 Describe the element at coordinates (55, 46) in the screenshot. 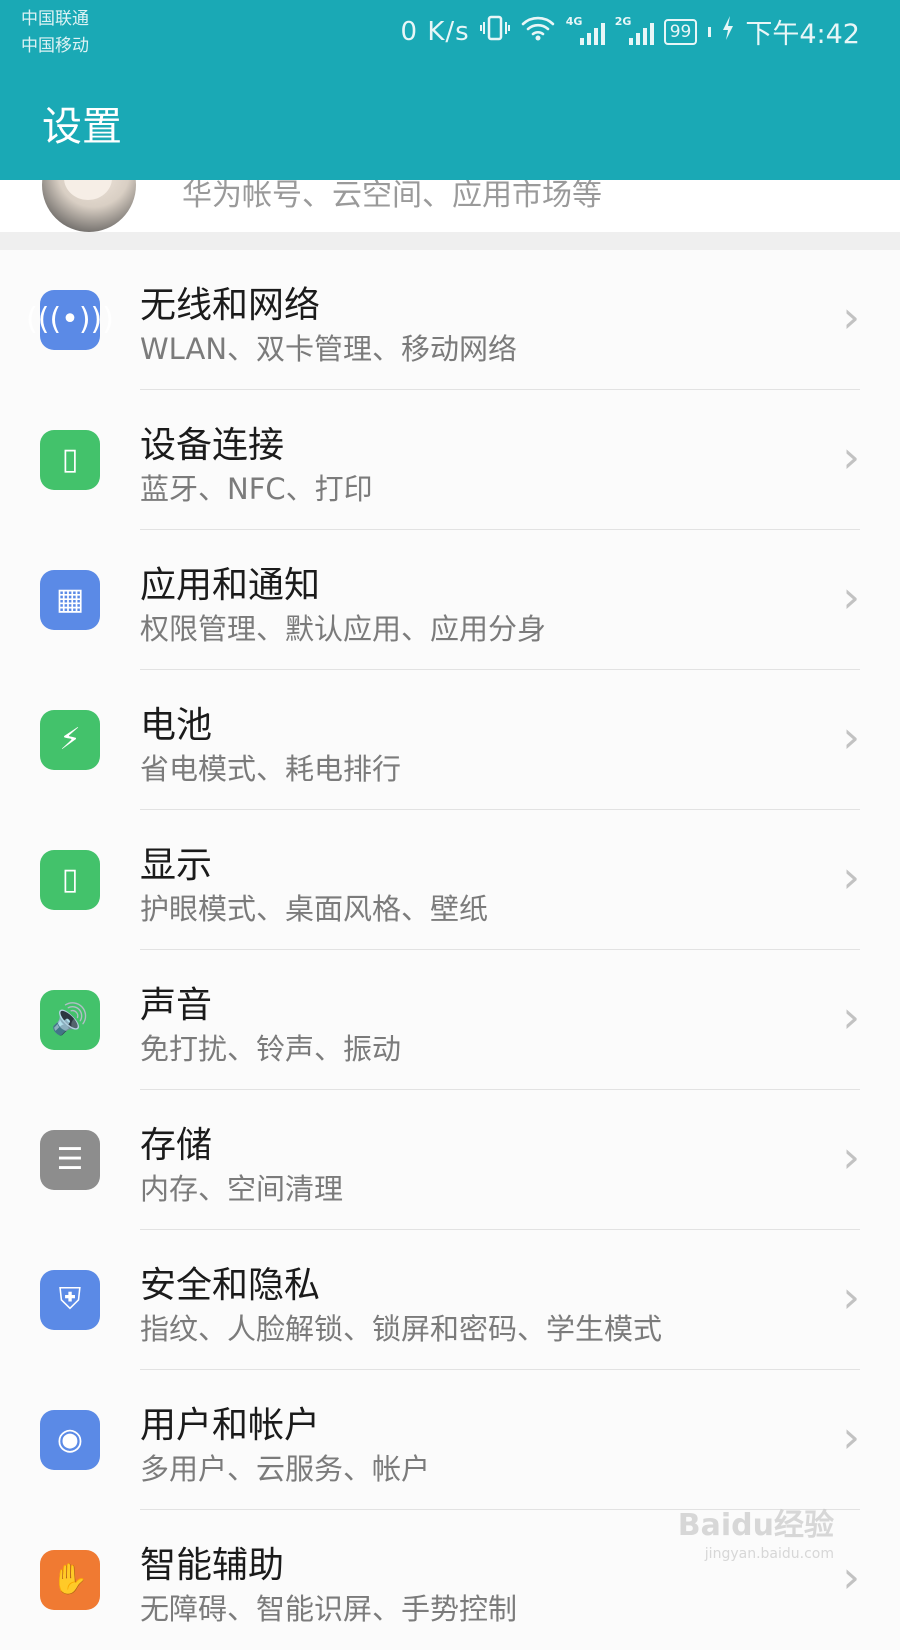

I see `carrier-2: 中国移动` at that location.